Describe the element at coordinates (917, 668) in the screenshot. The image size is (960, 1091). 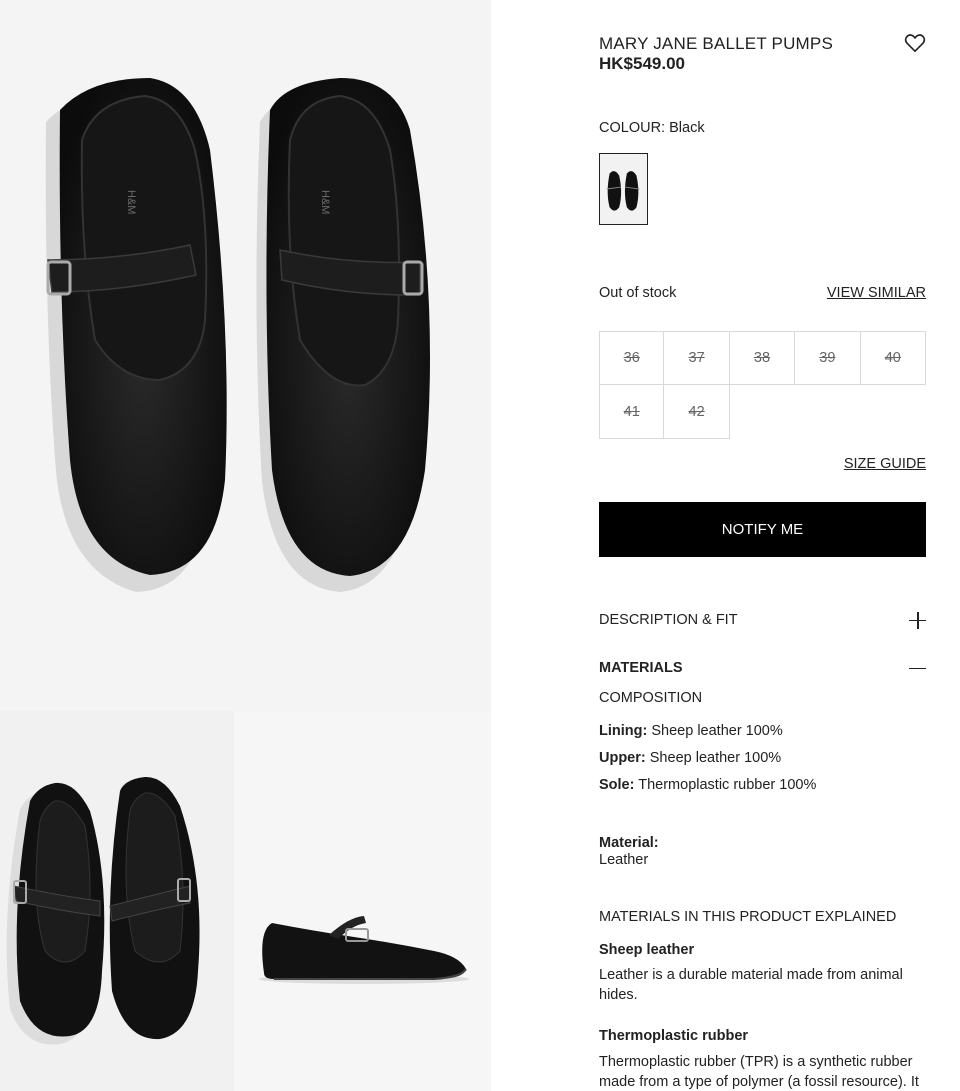
I see `minus-icon` at that location.